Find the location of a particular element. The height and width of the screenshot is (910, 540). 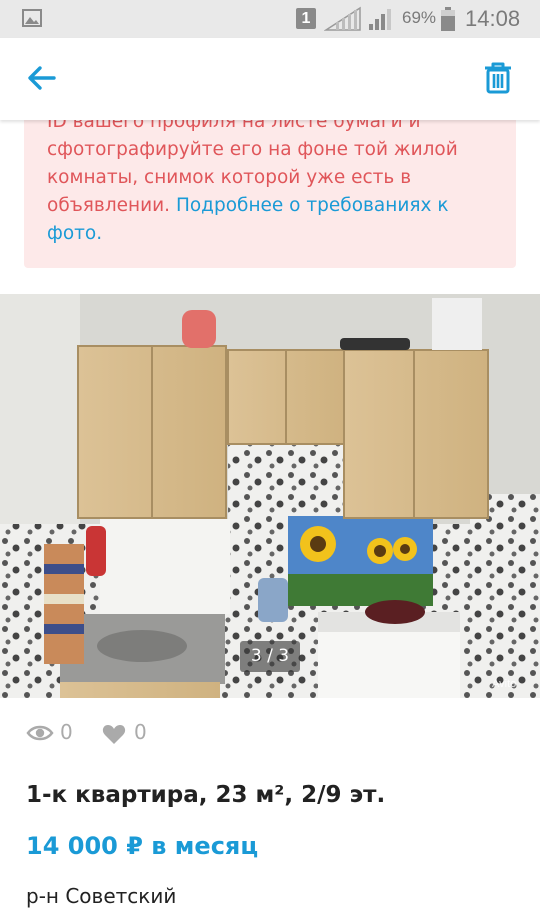

image-icon is located at coordinates (32, 18).